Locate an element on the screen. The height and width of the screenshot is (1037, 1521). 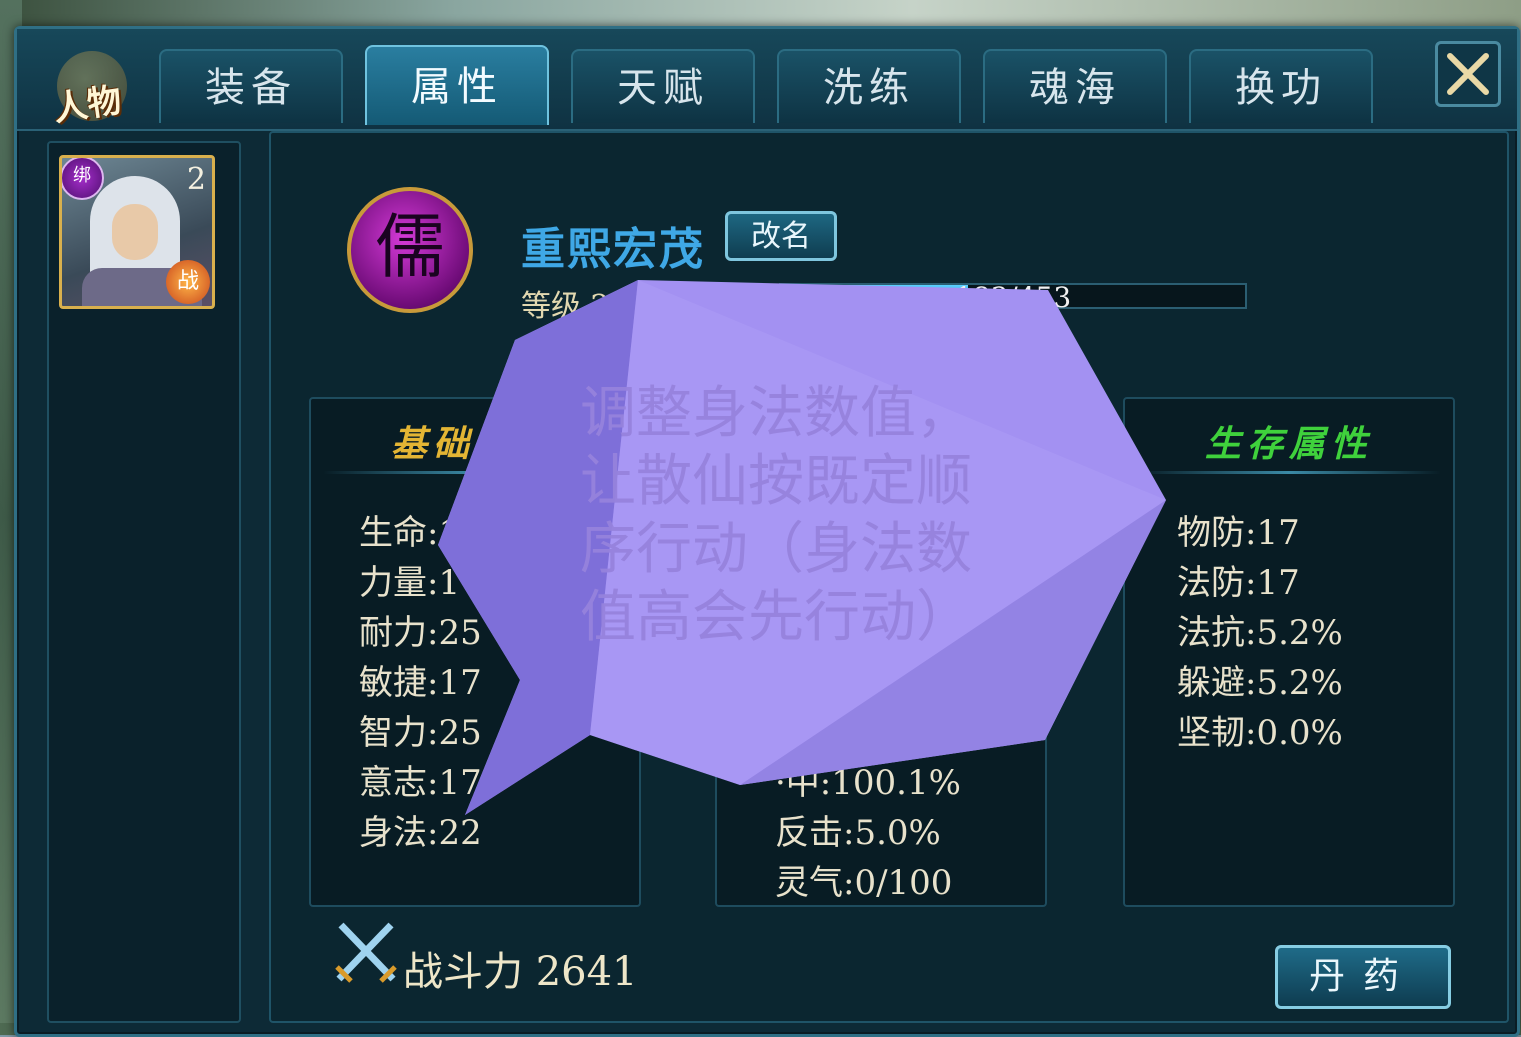
bound-badge: 绑 is located at coordinates (83, 179).